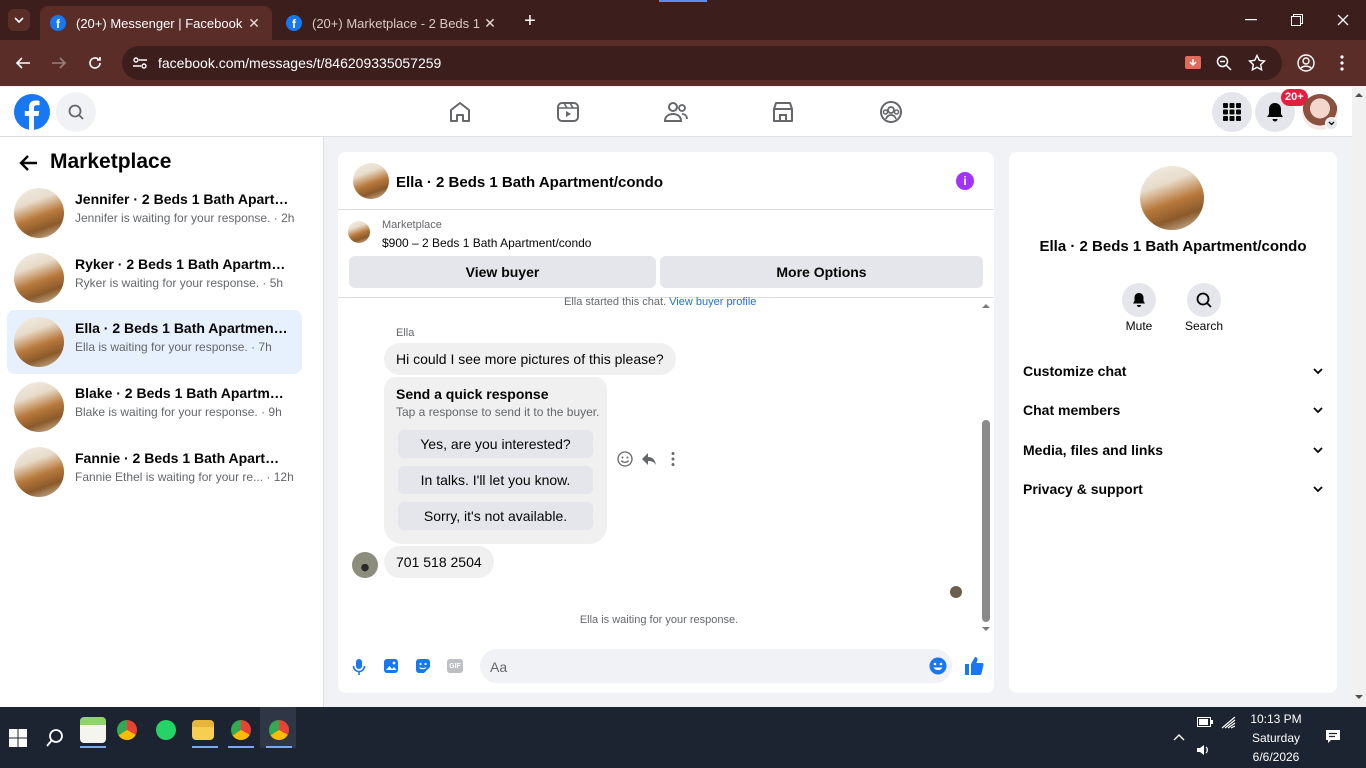 The width and height of the screenshot is (1366, 768). Describe the element at coordinates (412, 225) in the screenshot. I see `listing-source: Marketplace` at that location.